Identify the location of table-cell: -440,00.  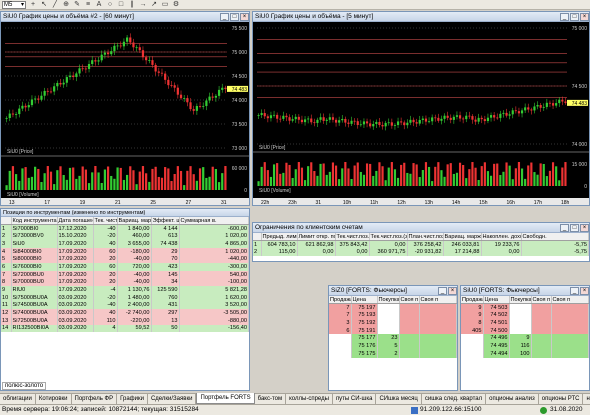
(214, 259).